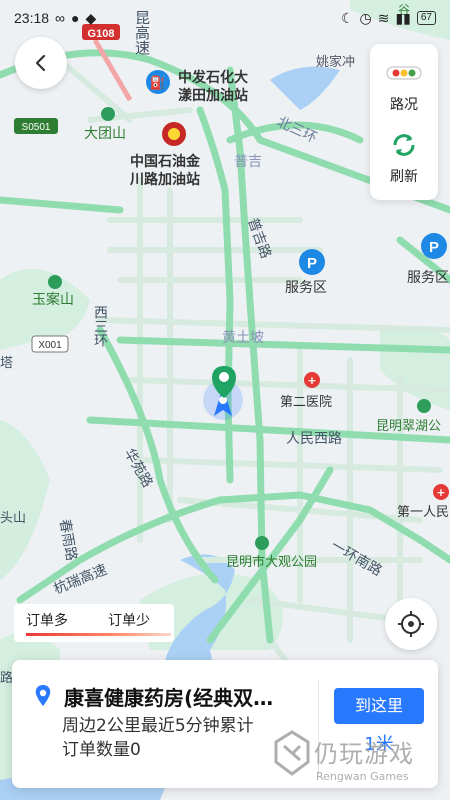 The height and width of the screenshot is (800, 450). What do you see at coordinates (32, 18) in the screenshot?
I see `clock: 23:18` at bounding box center [32, 18].